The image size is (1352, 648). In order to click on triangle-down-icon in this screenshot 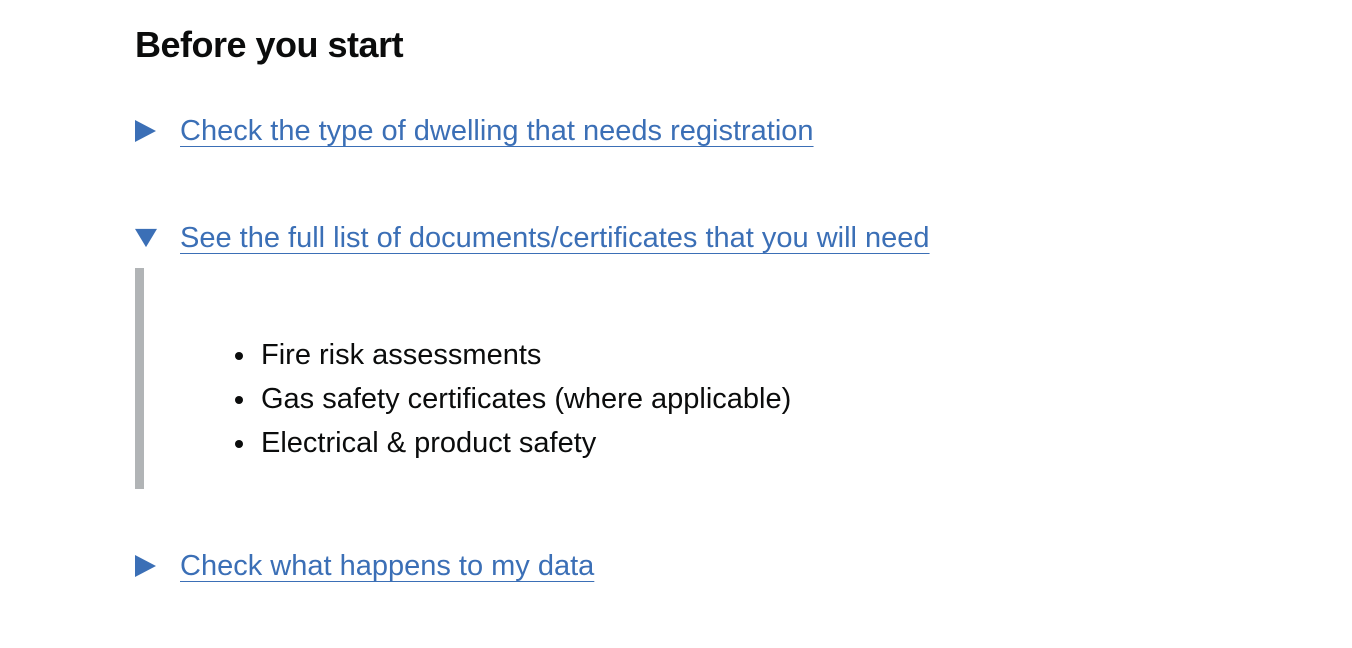, I will do `click(146, 238)`.